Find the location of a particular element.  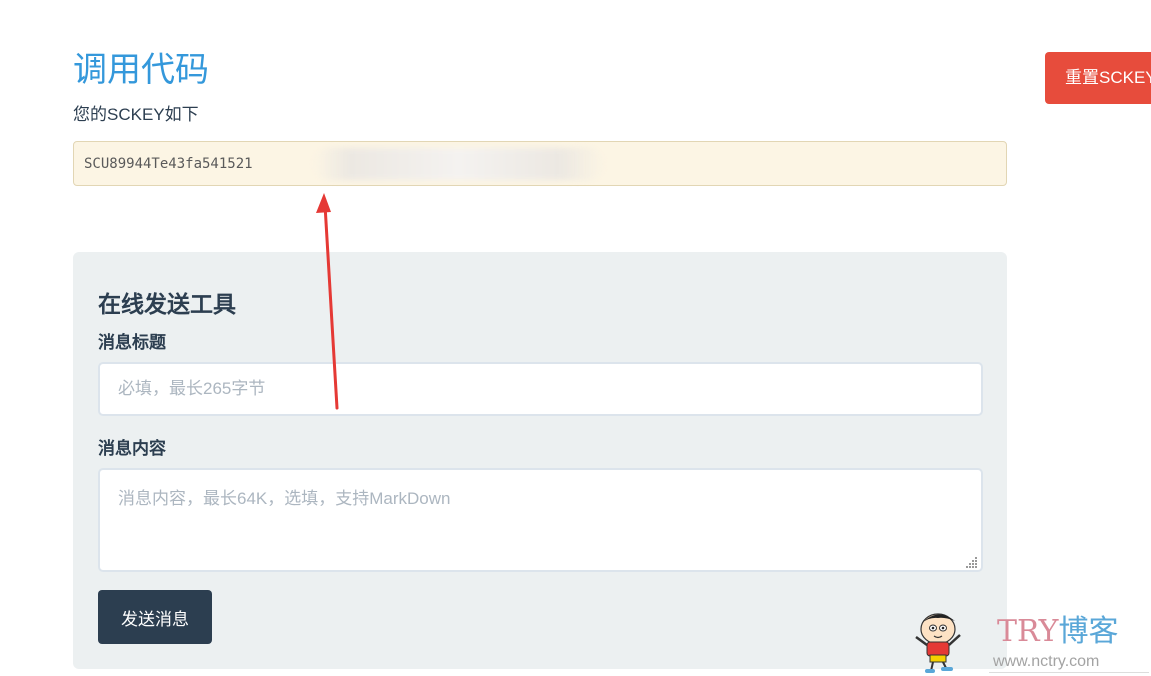

message-content-label: 消息内容 is located at coordinates (132, 448).